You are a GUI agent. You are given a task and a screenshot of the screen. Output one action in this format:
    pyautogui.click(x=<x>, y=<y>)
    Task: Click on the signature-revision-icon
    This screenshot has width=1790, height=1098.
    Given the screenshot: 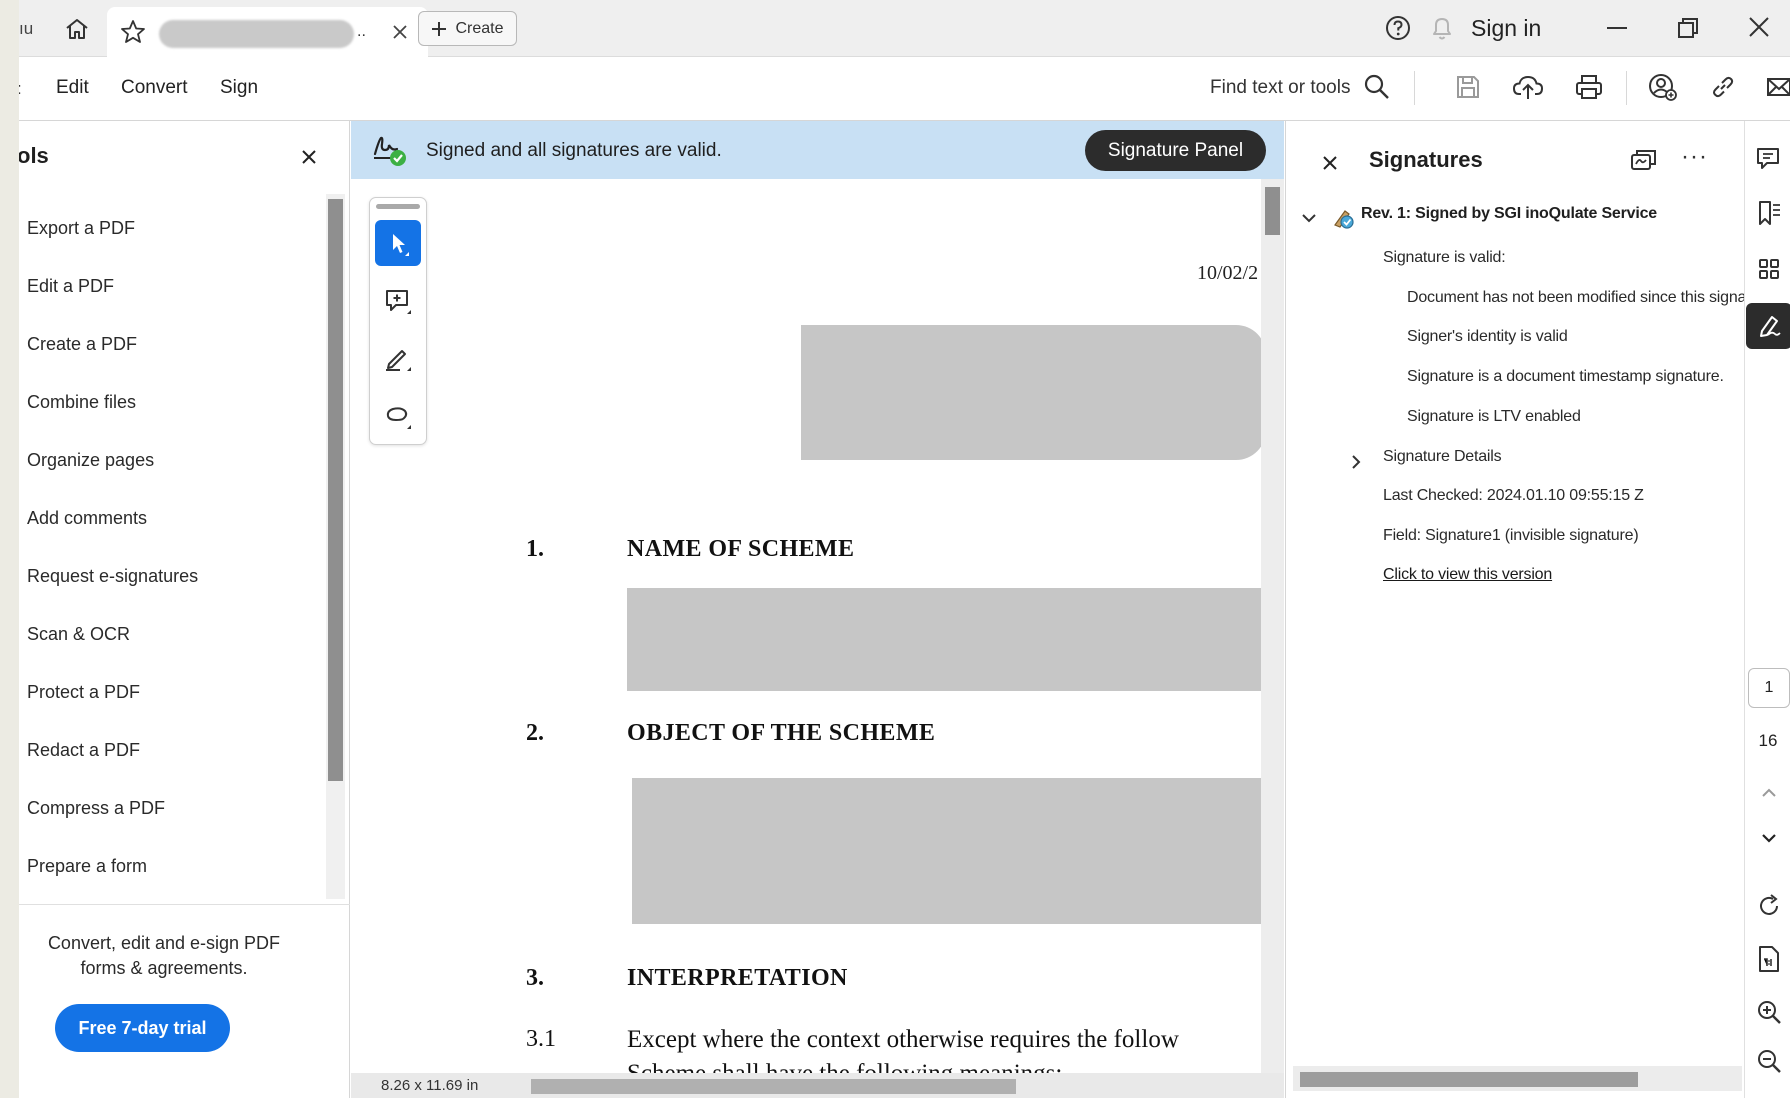 What is the action you would take?
    pyautogui.click(x=1344, y=218)
    